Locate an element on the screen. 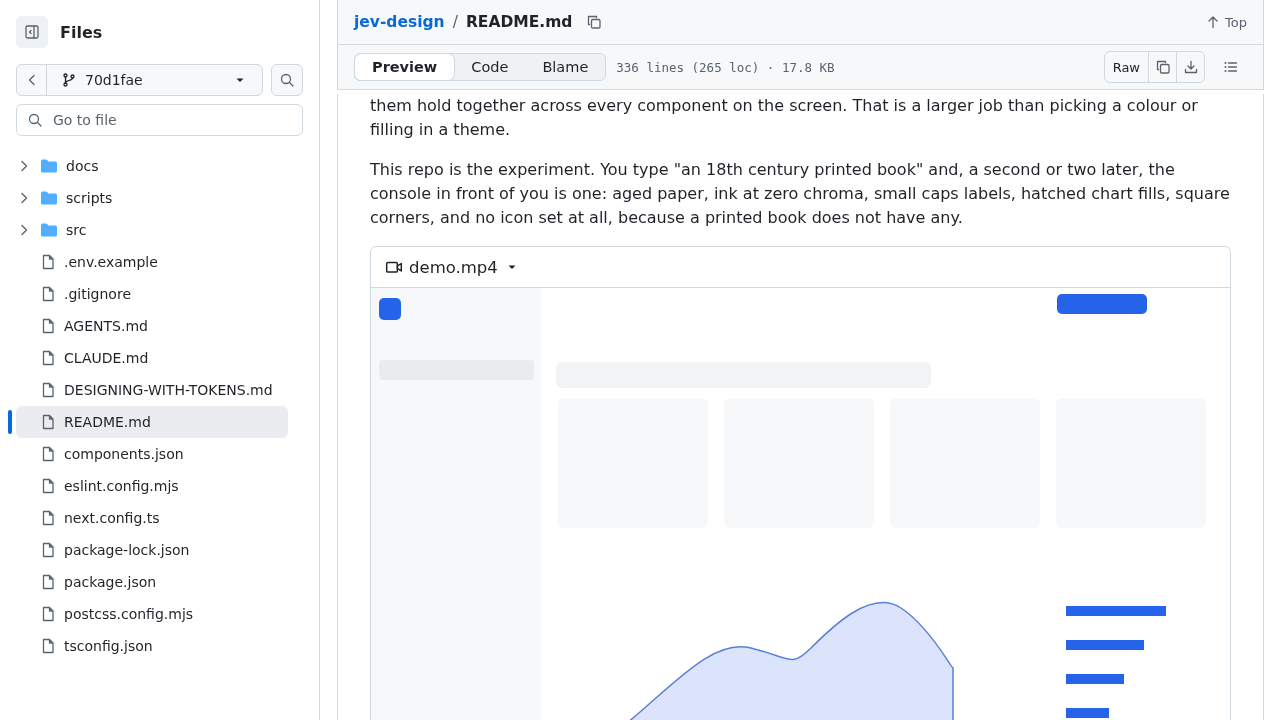  top-button: Top is located at coordinates (1226, 22).